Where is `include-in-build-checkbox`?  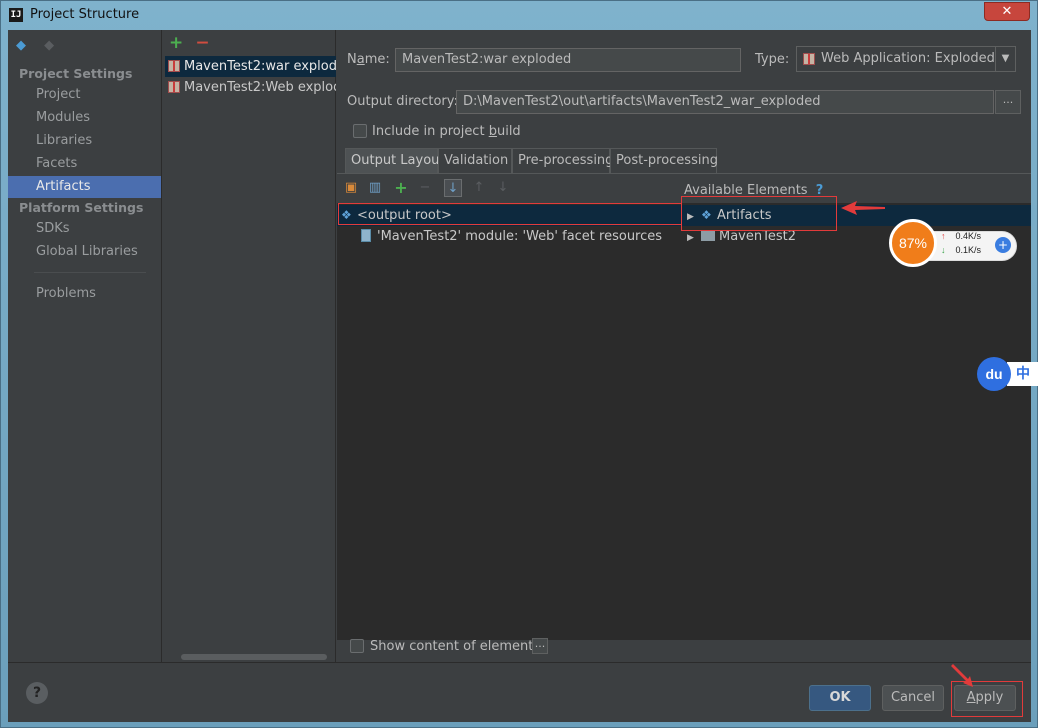 include-in-build-checkbox is located at coordinates (360, 131).